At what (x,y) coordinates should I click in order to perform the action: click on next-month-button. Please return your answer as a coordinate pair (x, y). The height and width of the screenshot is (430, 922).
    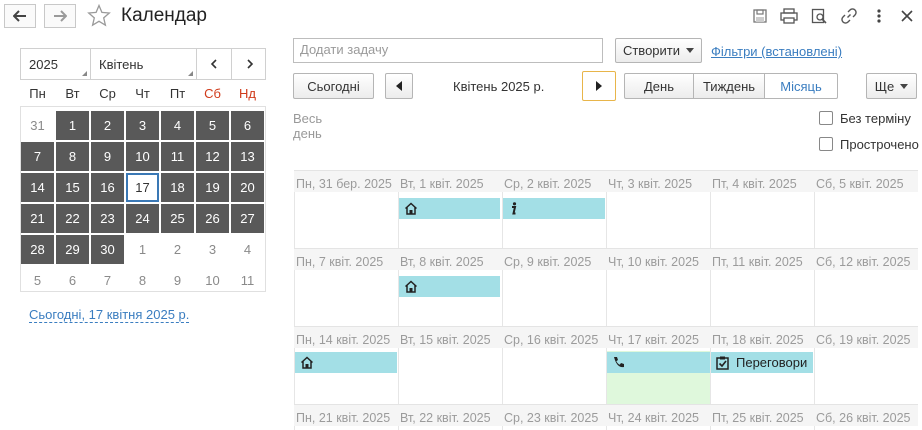
    Looking at the image, I should click on (249, 64).